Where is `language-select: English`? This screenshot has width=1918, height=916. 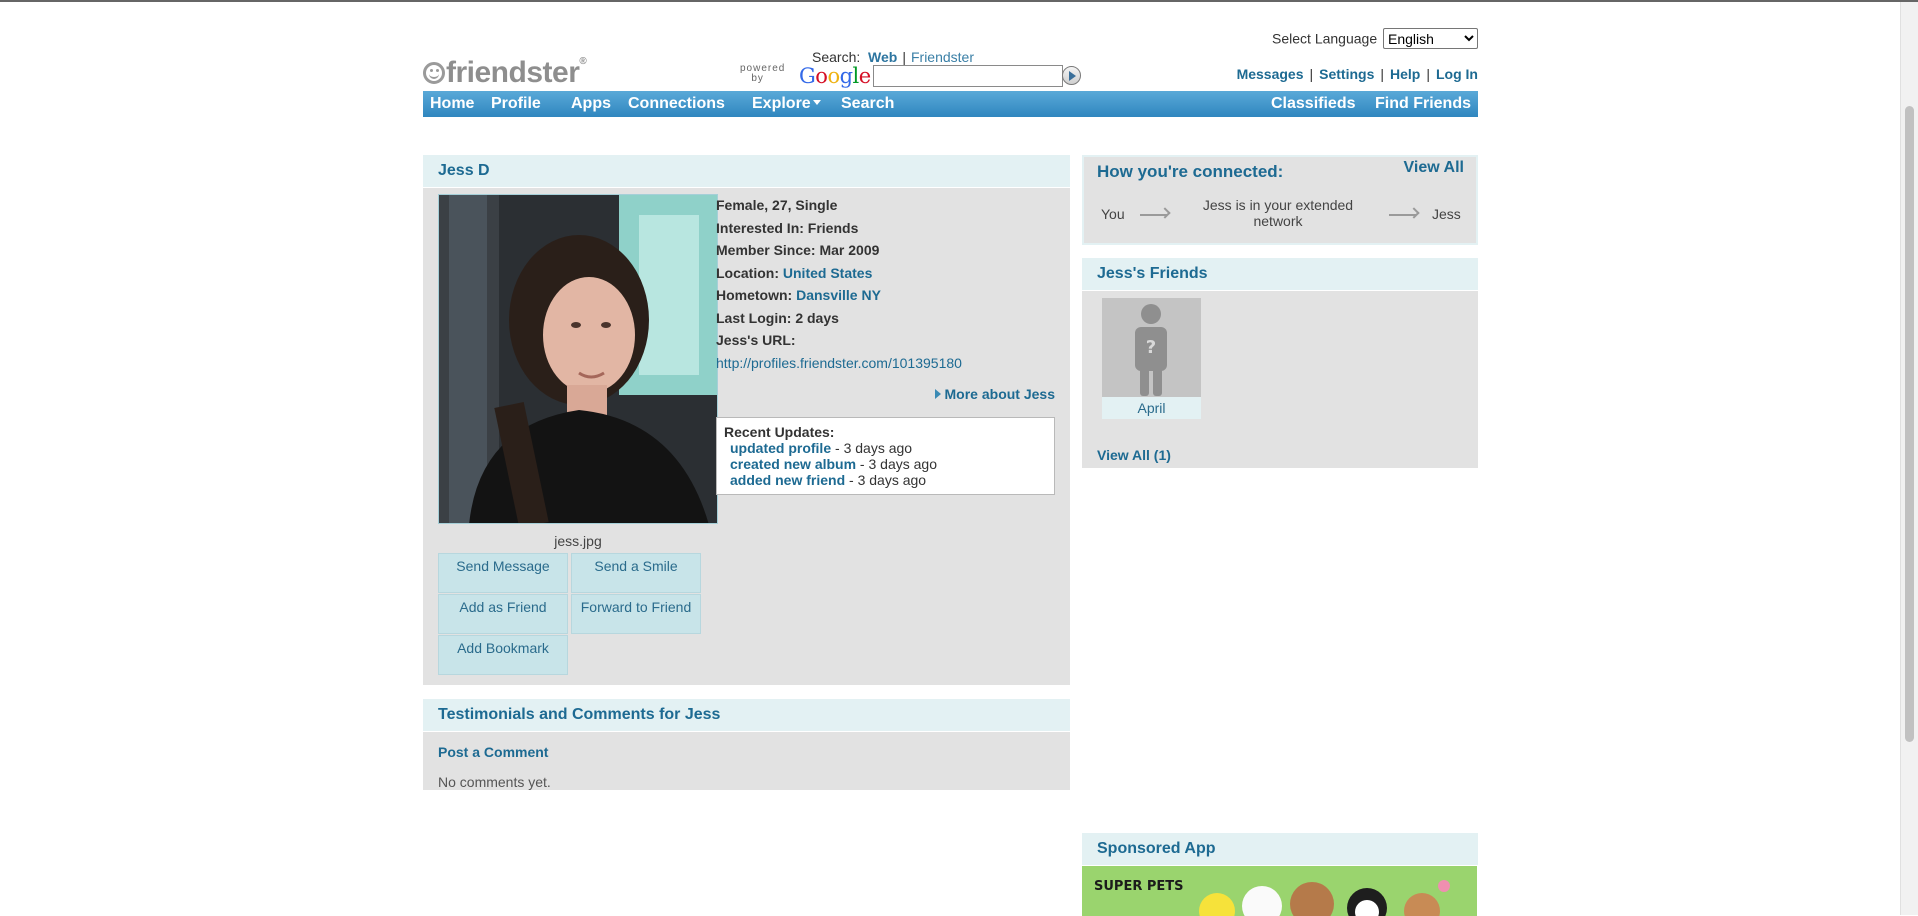
language-select: English is located at coordinates (1430, 38).